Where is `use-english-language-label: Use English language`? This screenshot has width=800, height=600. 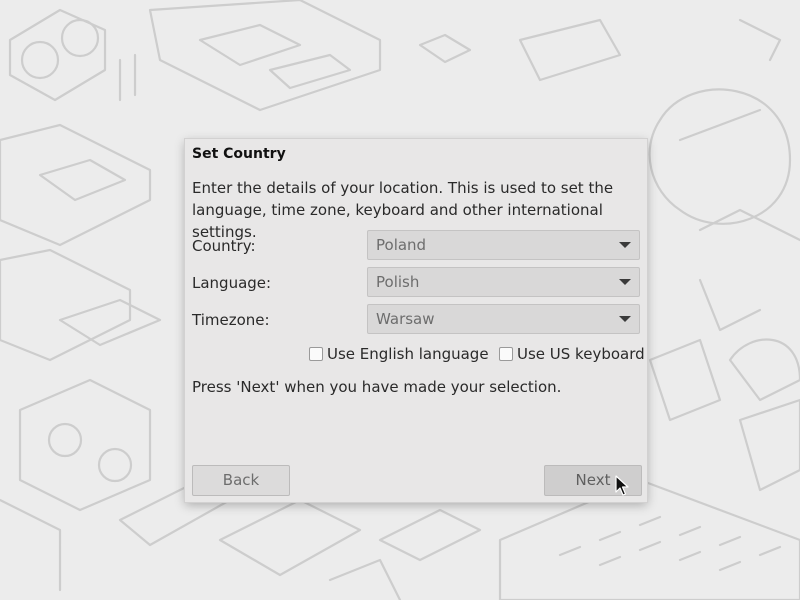
use-english-language-label: Use English language is located at coordinates (408, 354).